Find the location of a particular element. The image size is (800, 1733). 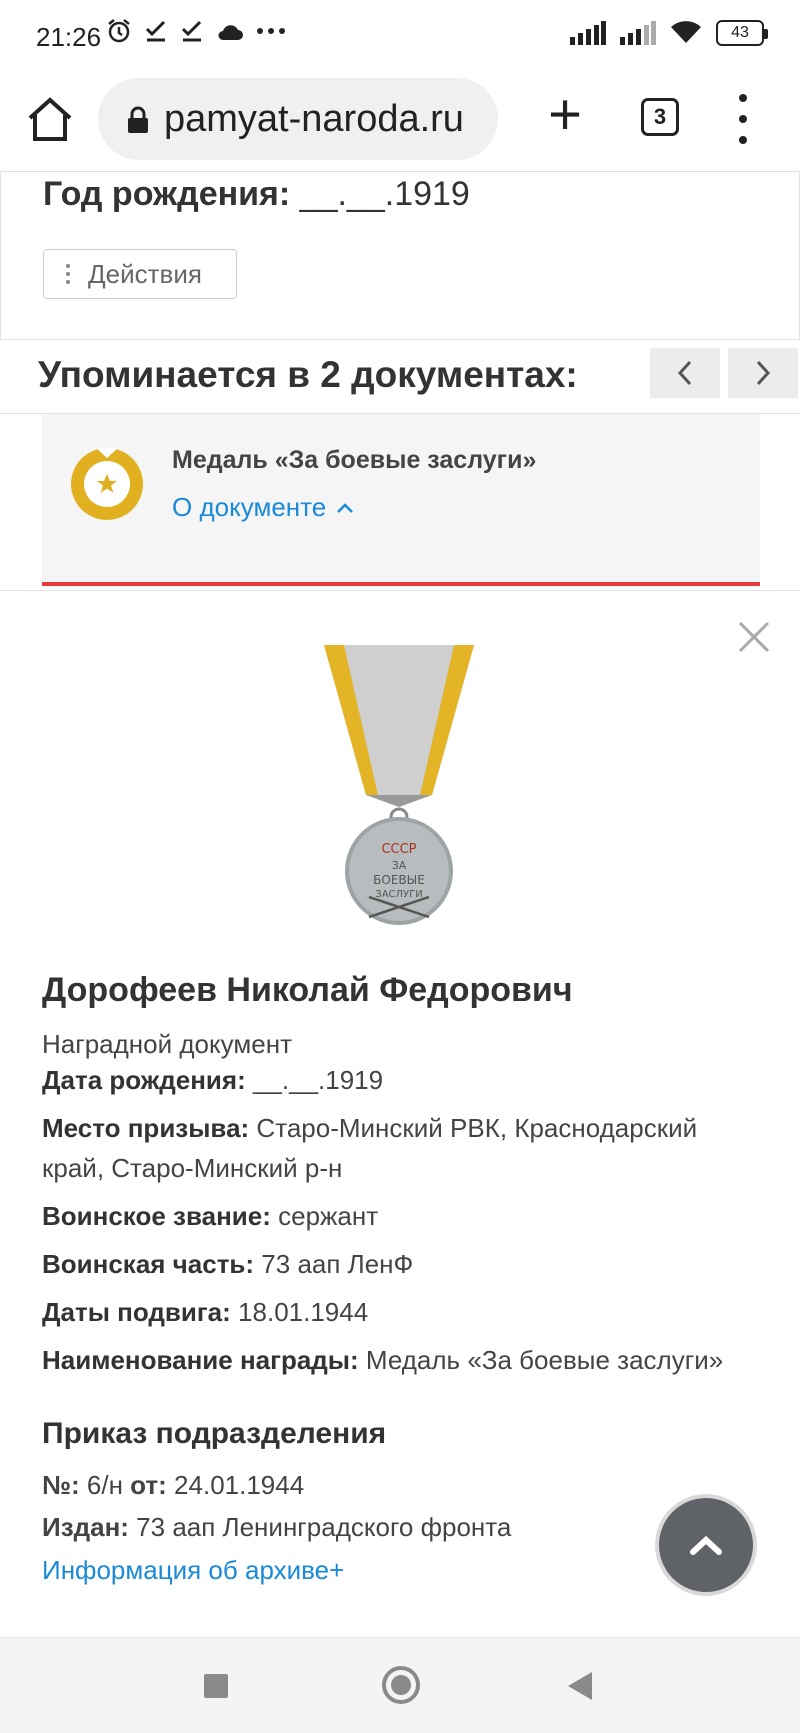

order-issued-row: Издан: 73 аап Ленинградского фронта is located at coordinates (276, 1527).